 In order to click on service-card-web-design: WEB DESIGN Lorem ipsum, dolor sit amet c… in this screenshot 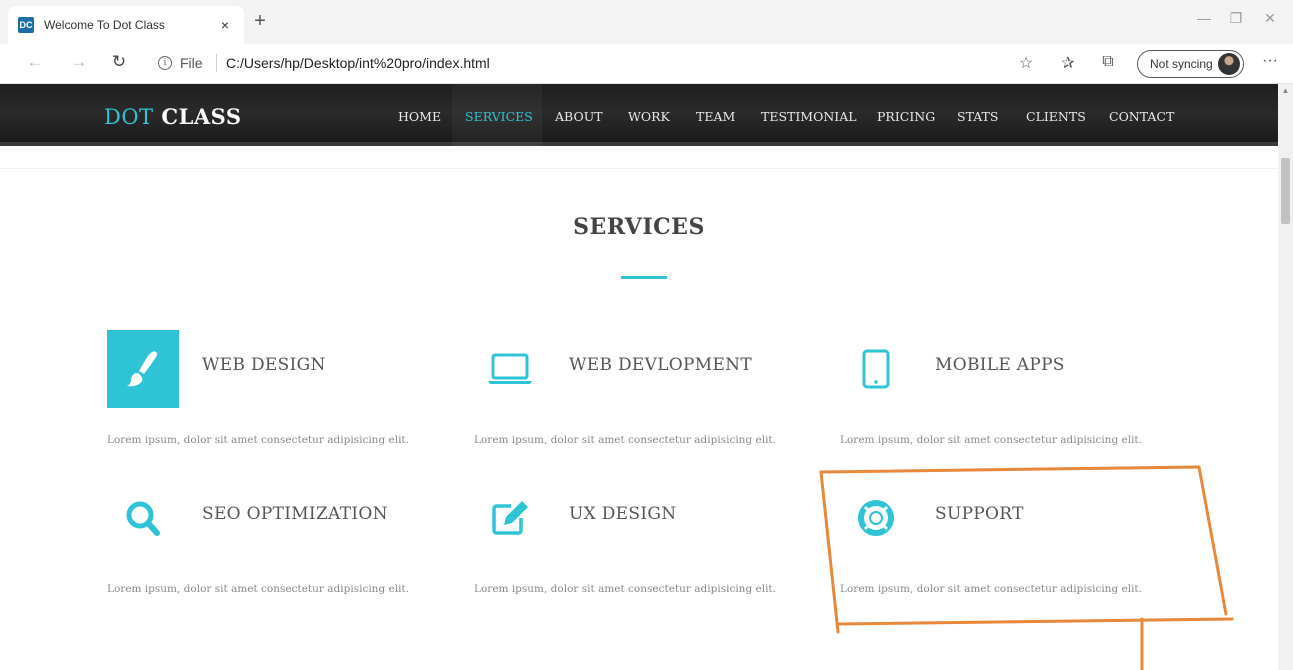, I will do `click(282, 400)`.